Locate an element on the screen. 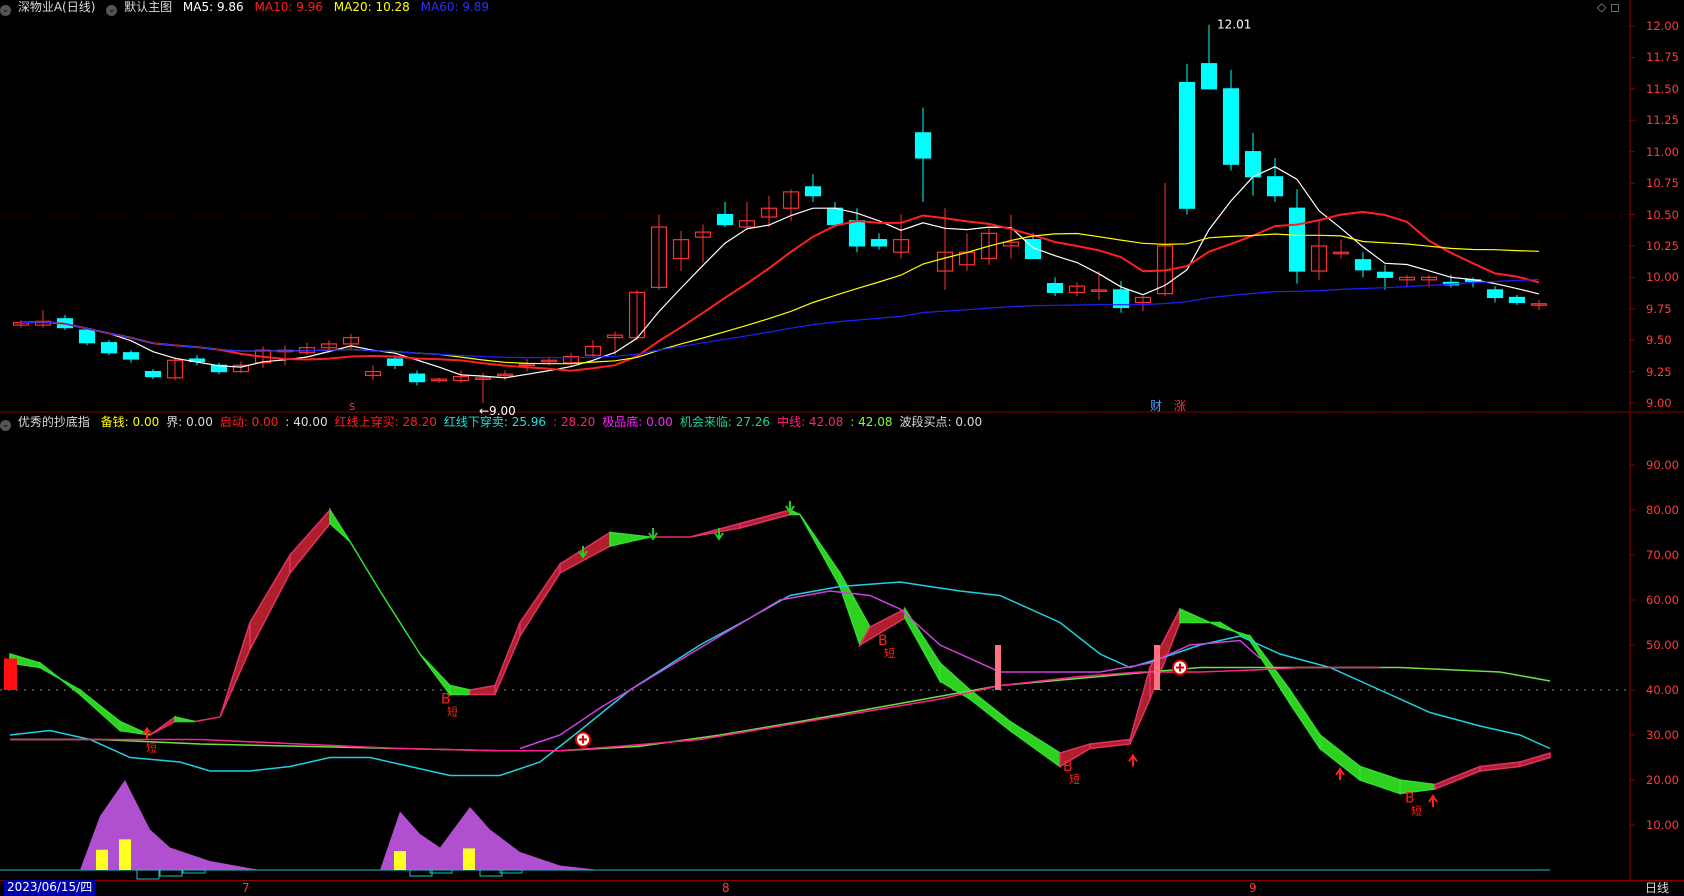 This screenshot has width=1684, height=896. indicator-value: 机会来临: 27.26 is located at coordinates (725, 422).